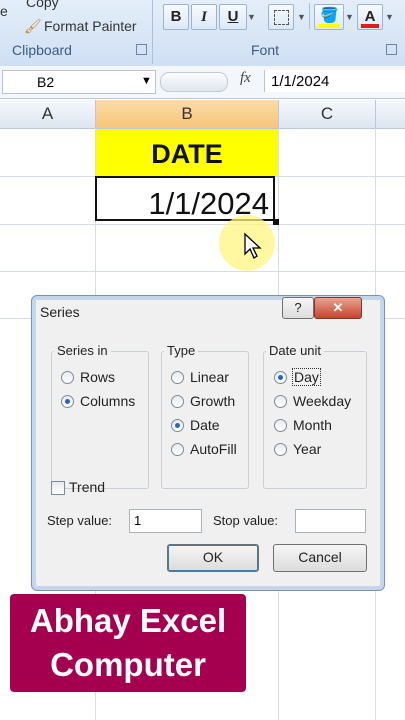  Describe the element at coordinates (187, 114) in the screenshot. I see `column-header-b: B` at that location.